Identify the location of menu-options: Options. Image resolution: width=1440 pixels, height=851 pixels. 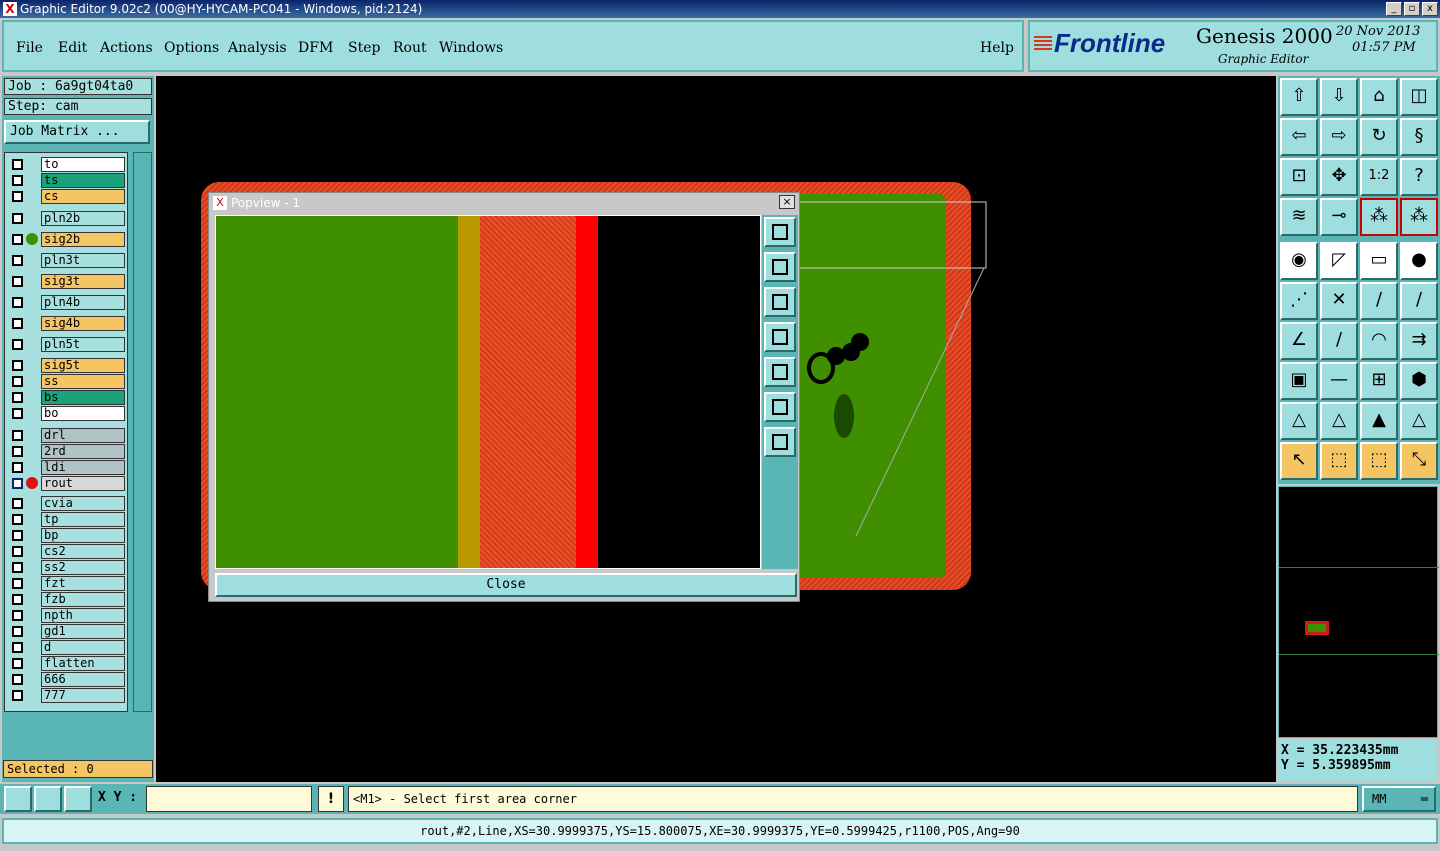
(191, 48).